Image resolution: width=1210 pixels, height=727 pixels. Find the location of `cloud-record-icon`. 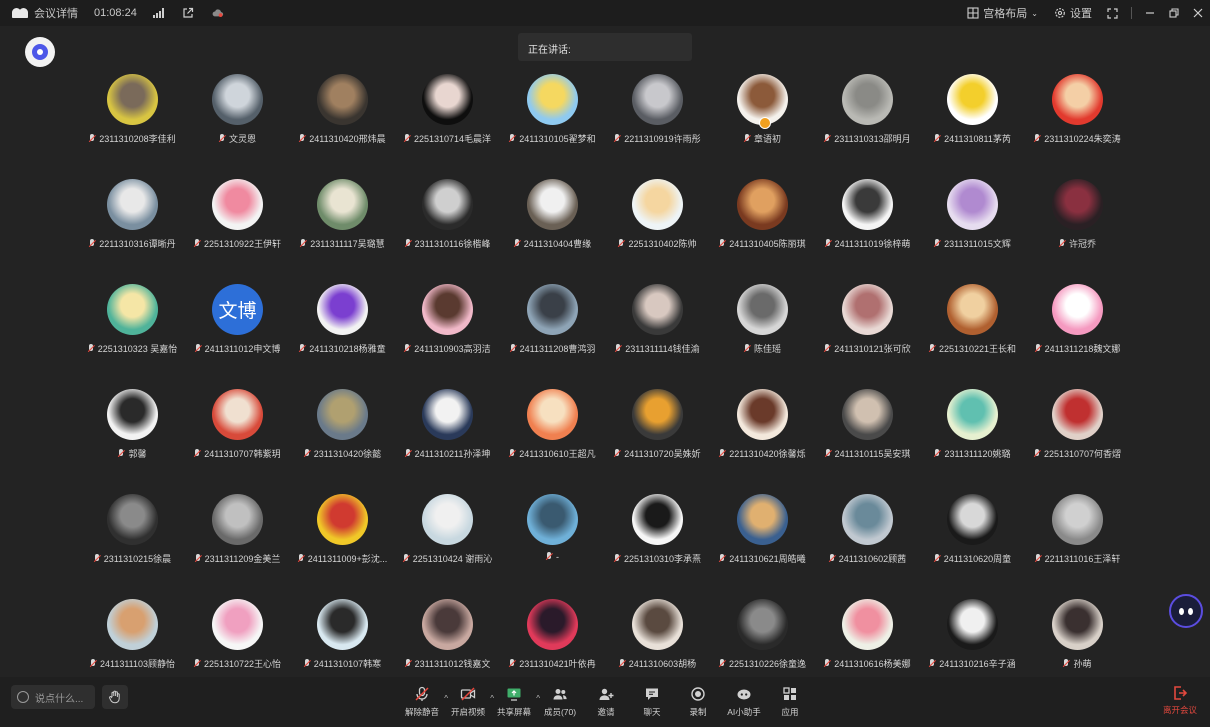

cloud-record-icon is located at coordinates (218, 13).